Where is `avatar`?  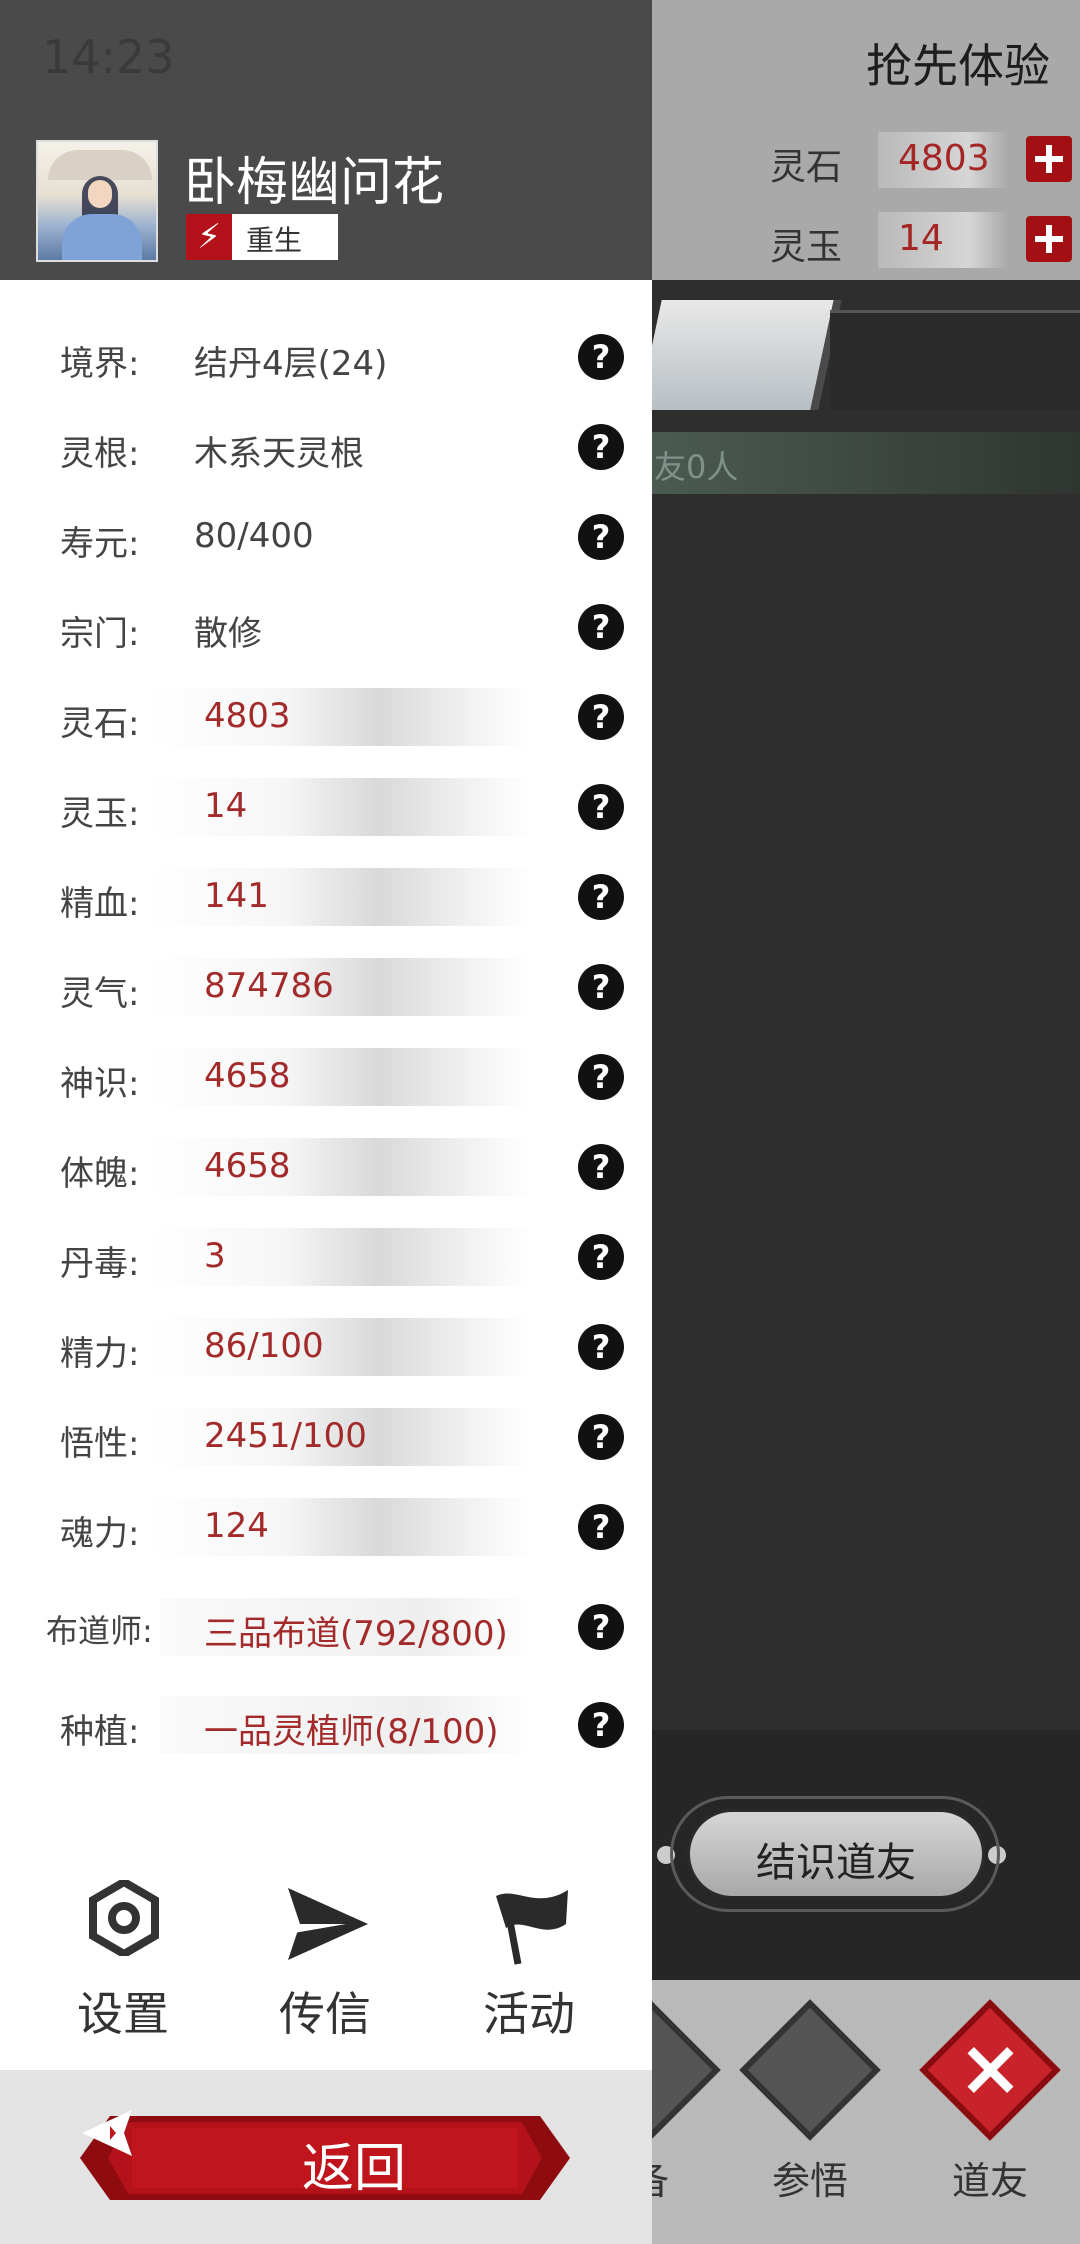 avatar is located at coordinates (97, 201).